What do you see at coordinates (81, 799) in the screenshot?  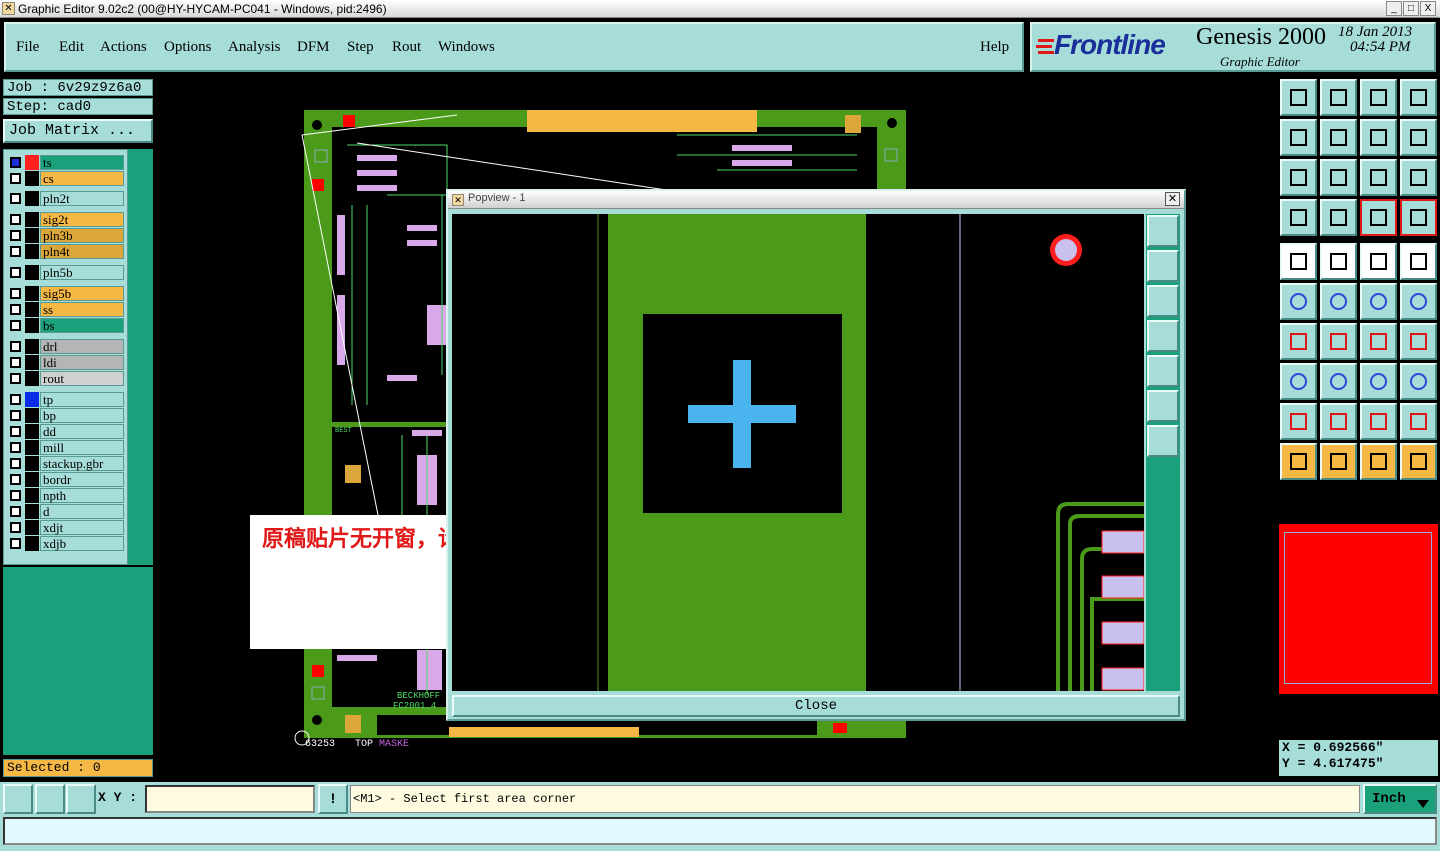 I see `grid-mode-icon` at bounding box center [81, 799].